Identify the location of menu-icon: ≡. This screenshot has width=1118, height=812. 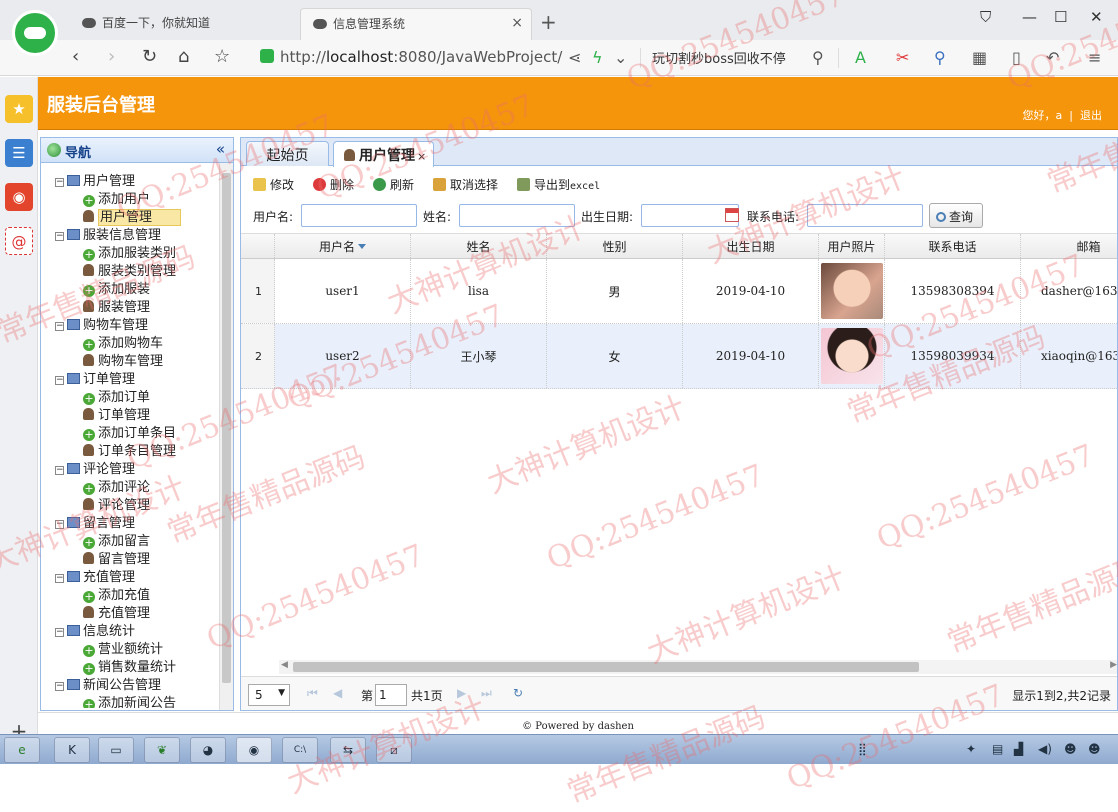
(1094, 57).